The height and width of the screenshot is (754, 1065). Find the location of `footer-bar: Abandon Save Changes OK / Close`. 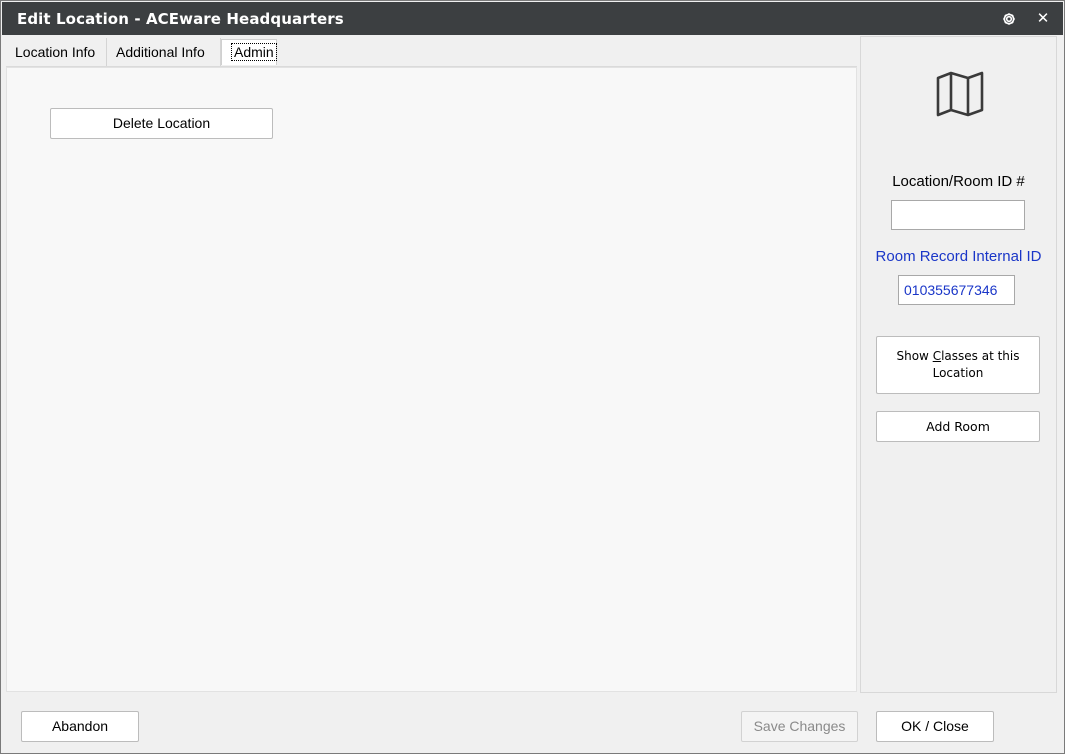

footer-bar: Abandon Save Changes OK / Close is located at coordinates (532, 723).